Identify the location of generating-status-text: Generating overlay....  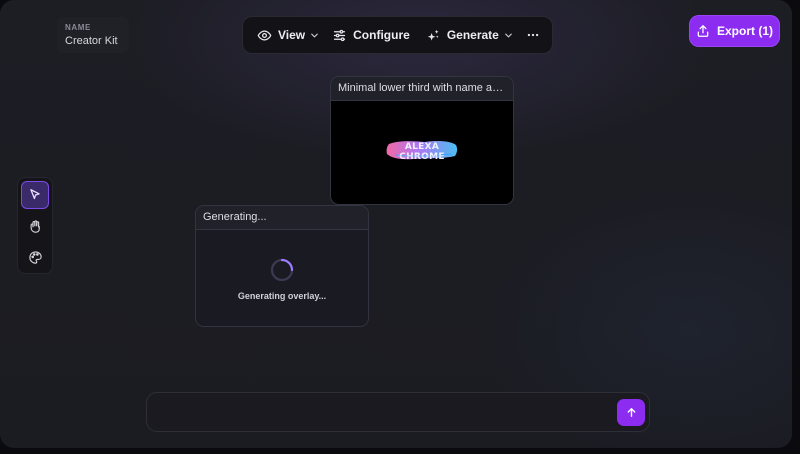
(282, 296).